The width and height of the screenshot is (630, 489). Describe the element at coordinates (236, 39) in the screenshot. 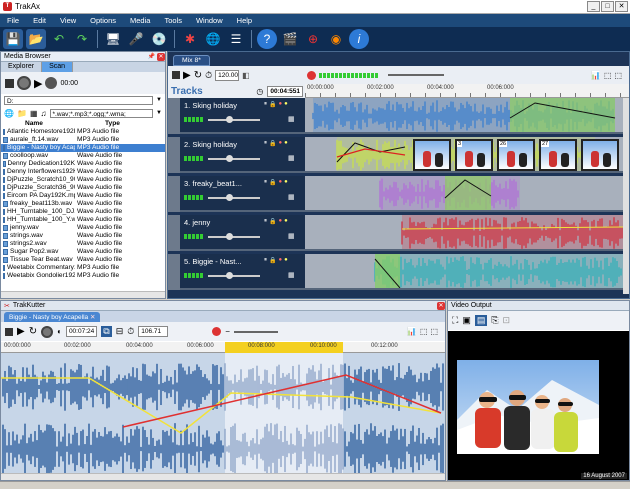

I see `equalizer-icon: ☰` at that location.